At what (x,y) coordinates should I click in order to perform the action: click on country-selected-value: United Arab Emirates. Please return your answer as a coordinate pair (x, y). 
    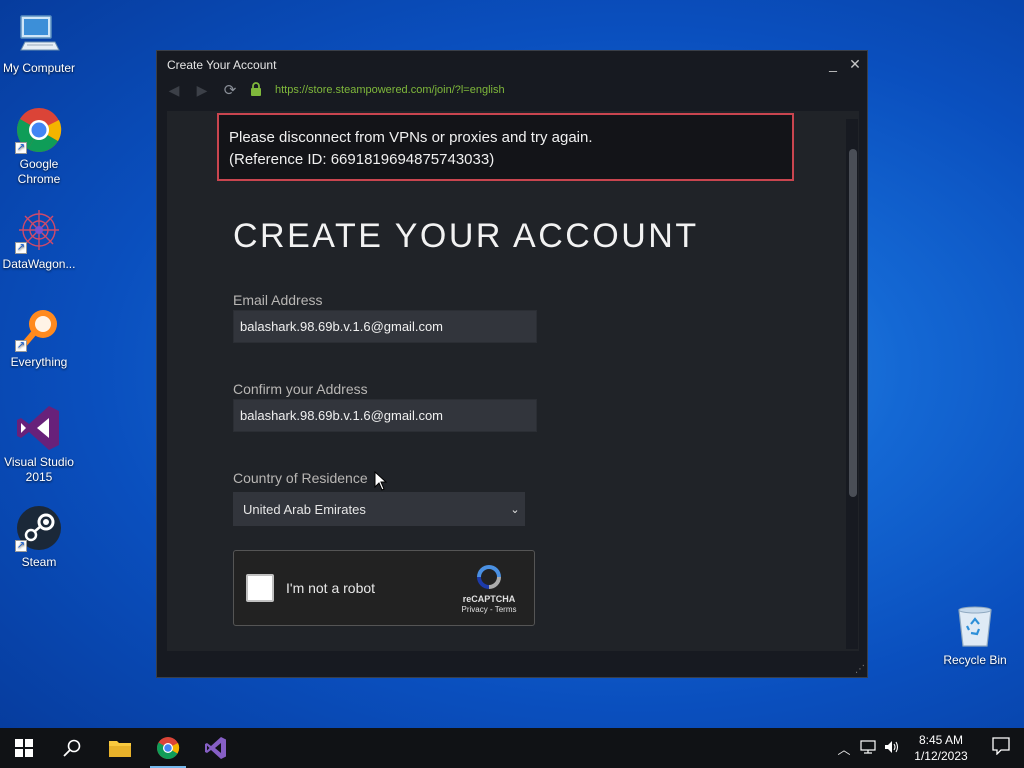
    Looking at the image, I should click on (304, 509).